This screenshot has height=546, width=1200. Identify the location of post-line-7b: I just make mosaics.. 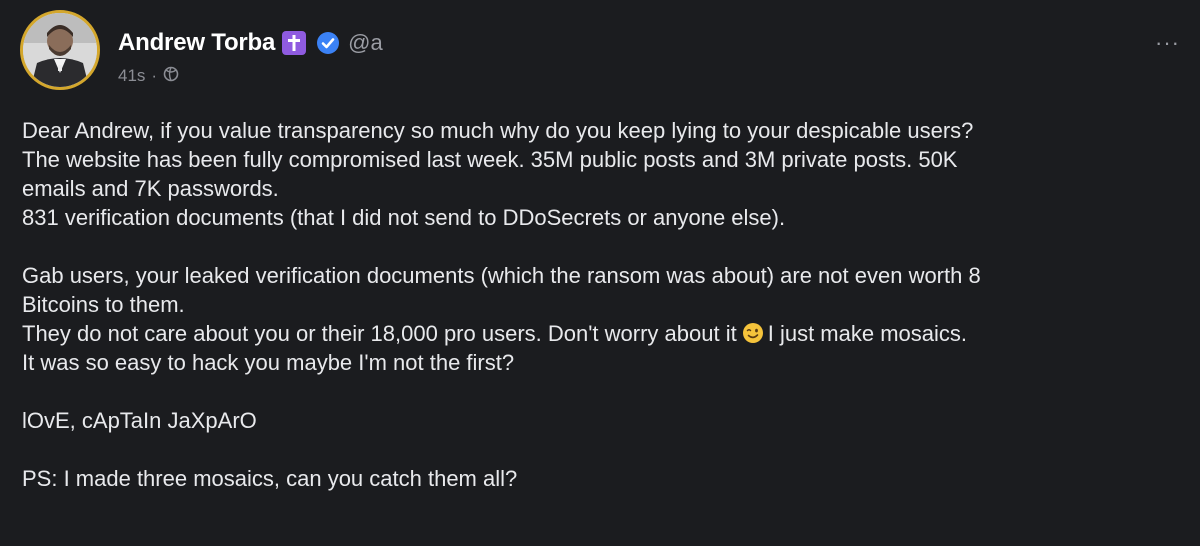
(867, 333).